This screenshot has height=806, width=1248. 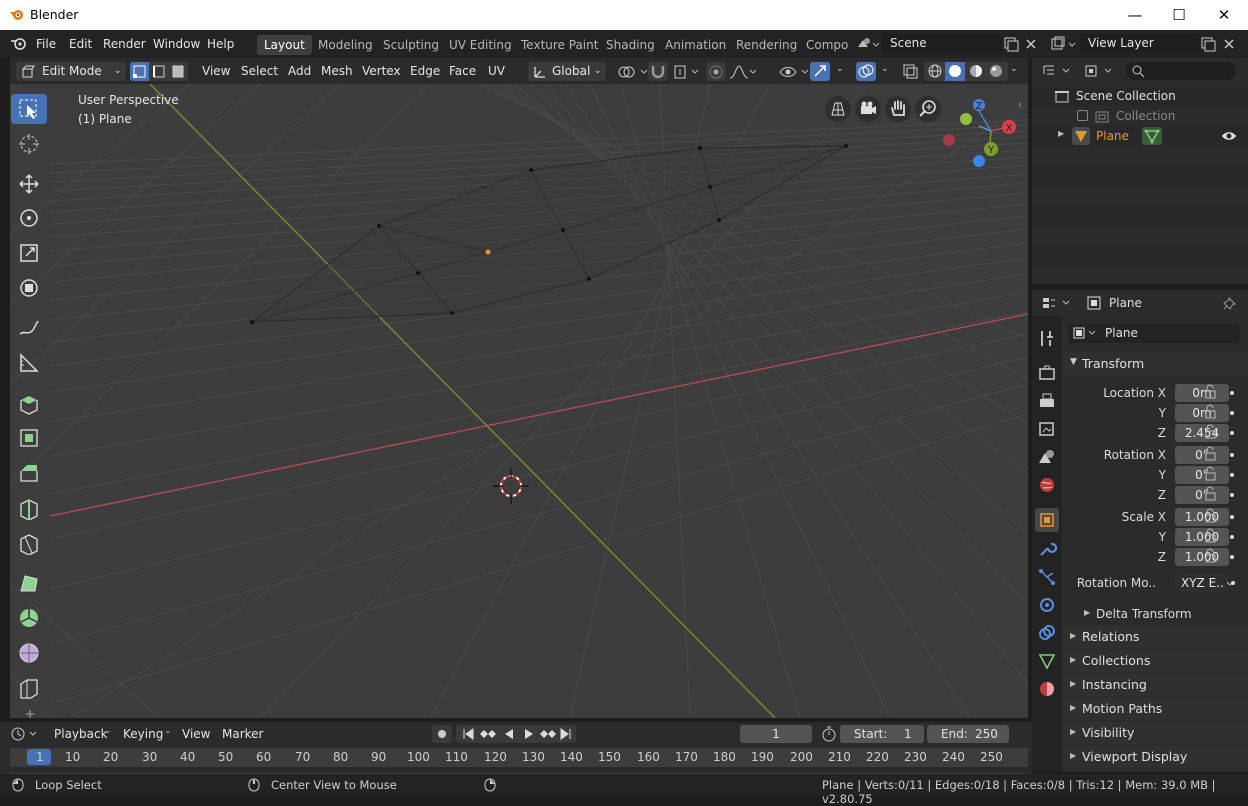 I want to click on material-shading-icon, so click(x=976, y=71).